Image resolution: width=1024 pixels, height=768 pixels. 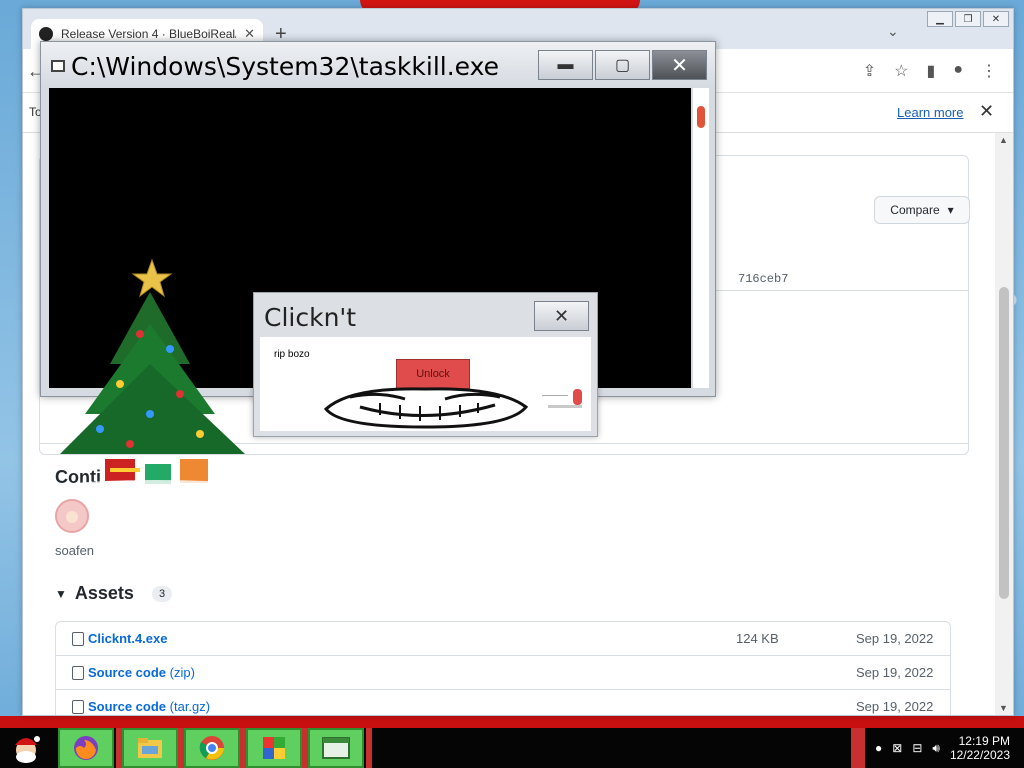 I want to click on info-bar-close-icon: ✕, so click(x=986, y=111).